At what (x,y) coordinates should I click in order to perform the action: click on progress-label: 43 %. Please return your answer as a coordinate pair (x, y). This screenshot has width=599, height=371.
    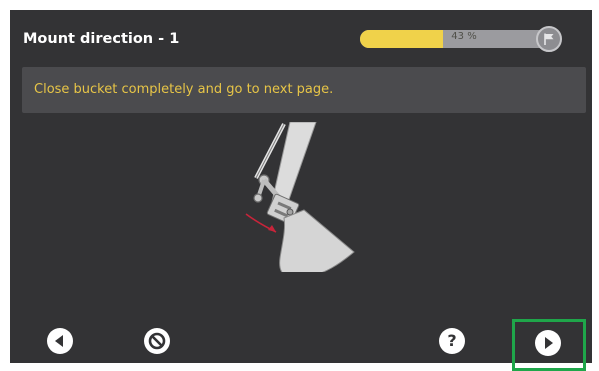
    Looking at the image, I should click on (464, 36).